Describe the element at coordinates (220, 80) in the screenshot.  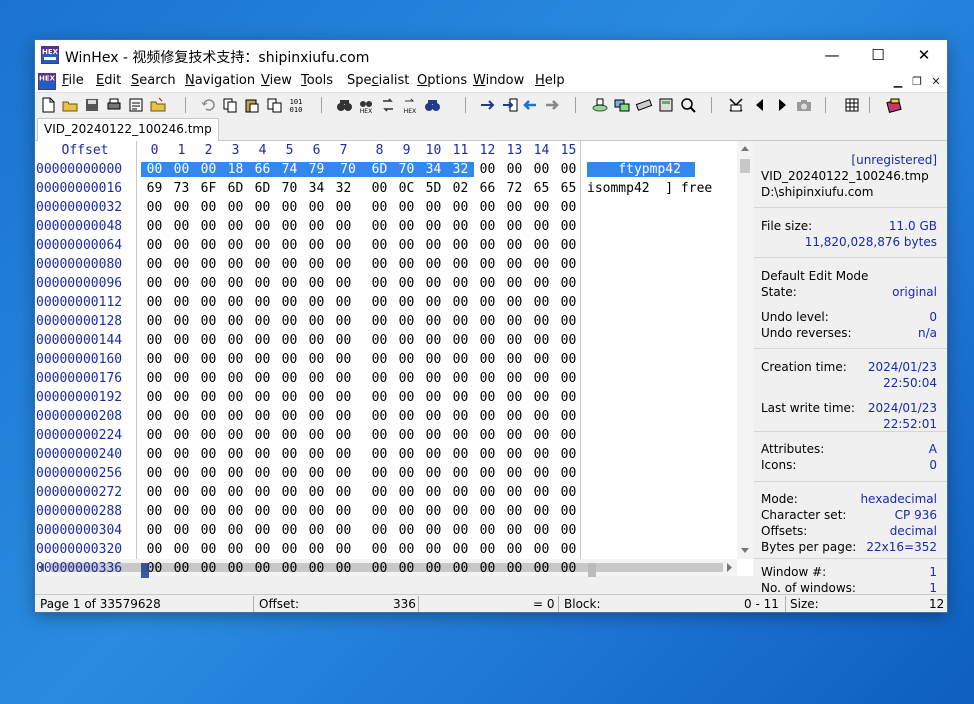
I see `menu-navigation: Navigation` at that location.